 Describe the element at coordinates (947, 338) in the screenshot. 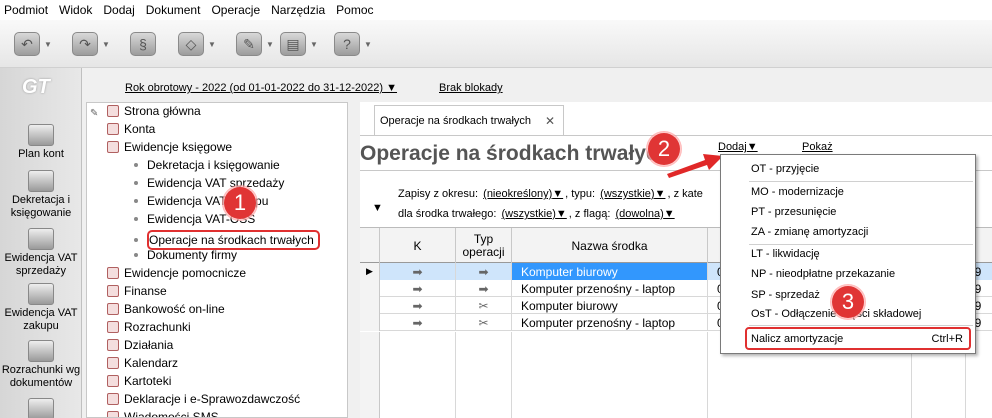

I see `shortcut-label: Ctrl+R` at that location.